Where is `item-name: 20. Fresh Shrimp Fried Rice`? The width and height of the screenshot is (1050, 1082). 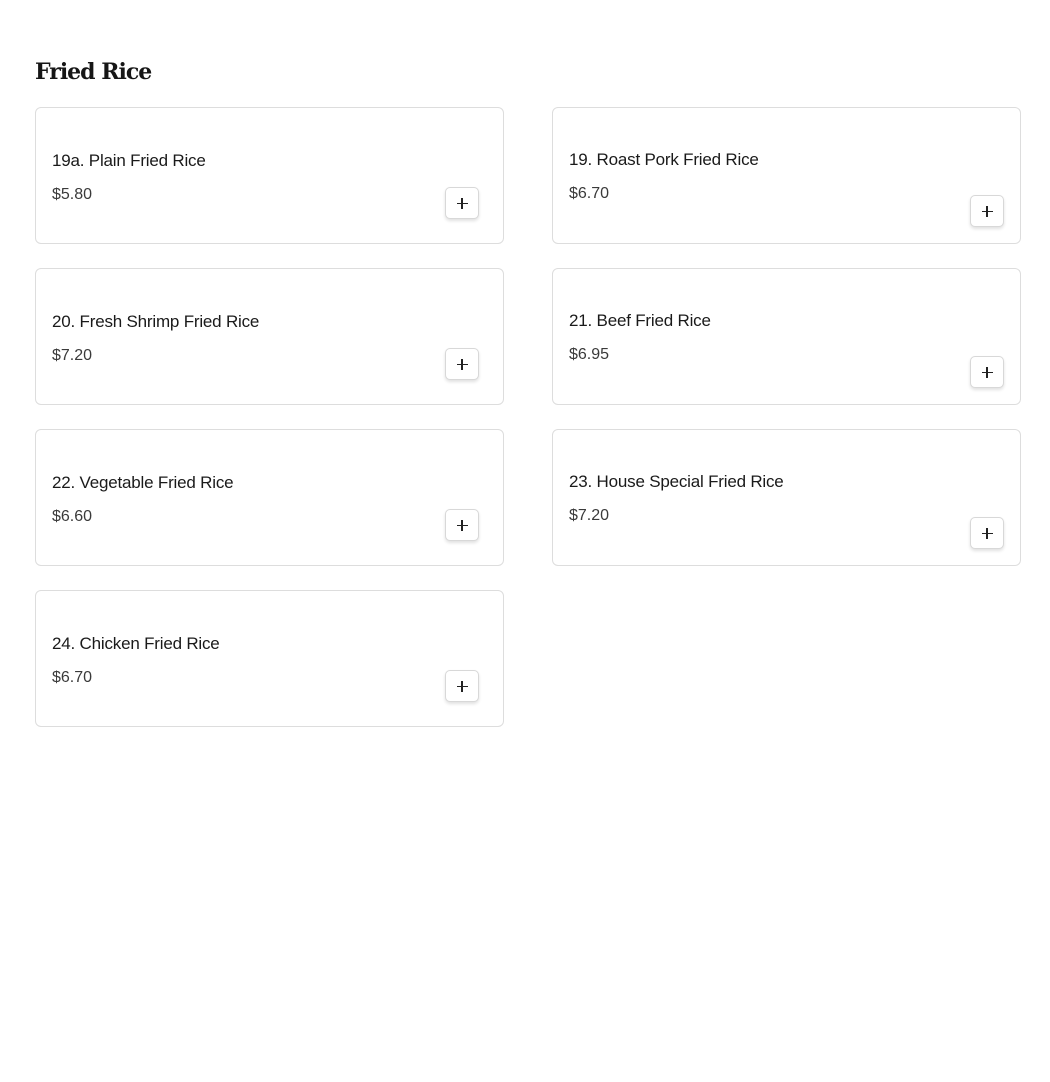 item-name: 20. Fresh Shrimp Fried Rice is located at coordinates (156, 321).